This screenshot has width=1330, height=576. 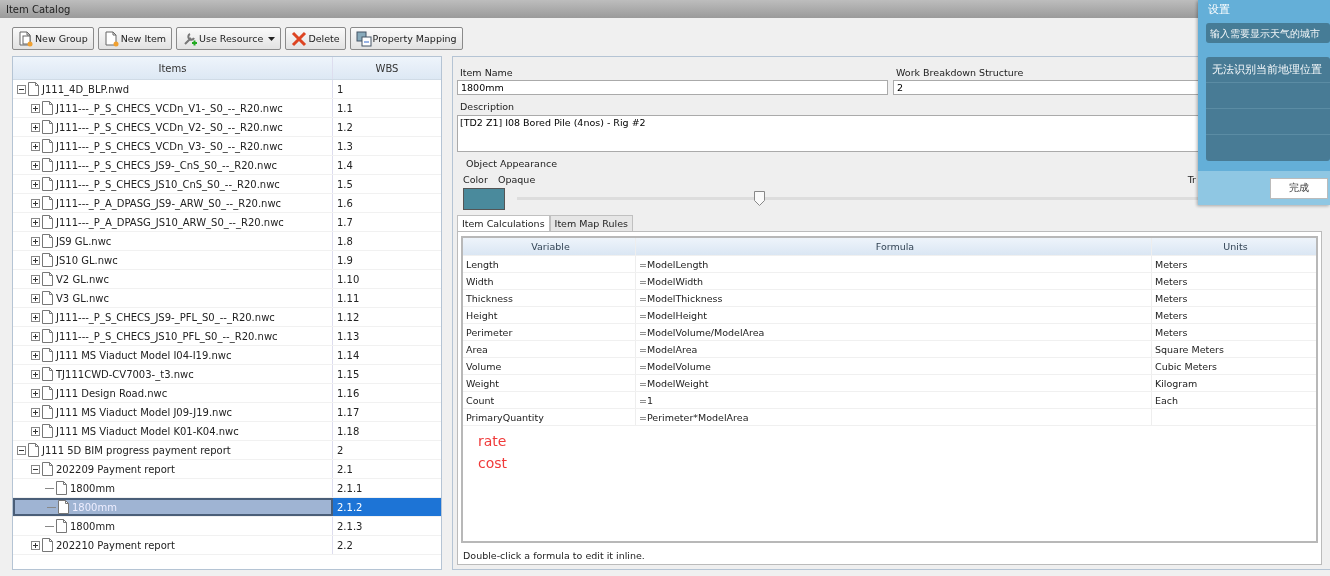 I want to click on hint-text: Double-click a formula to edit it inline., so click(x=554, y=555).